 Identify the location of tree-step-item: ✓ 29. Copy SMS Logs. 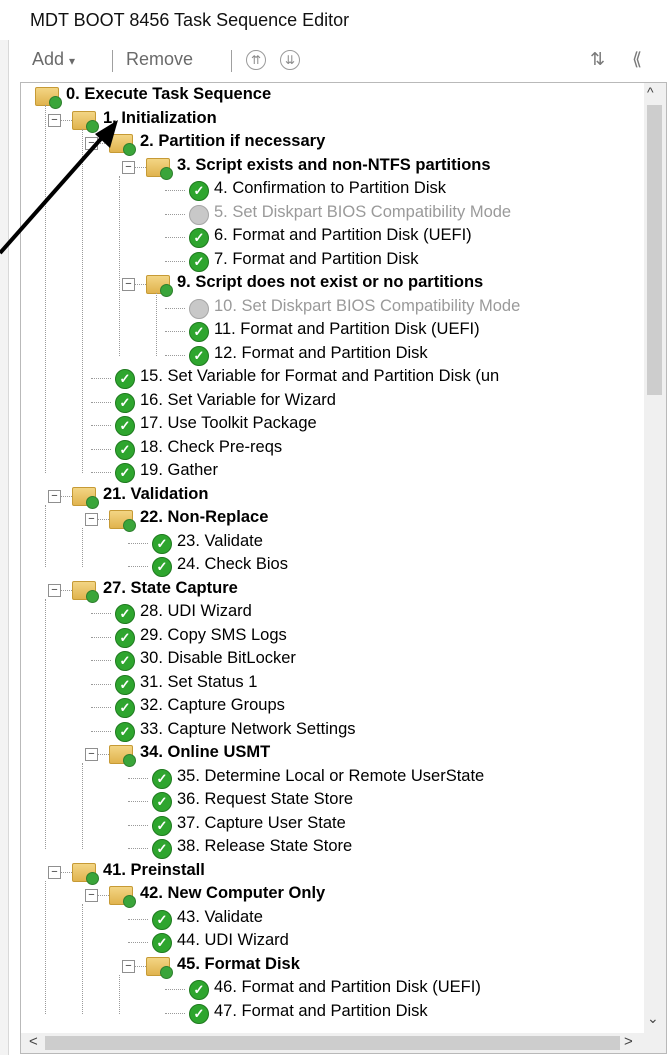
(332, 637).